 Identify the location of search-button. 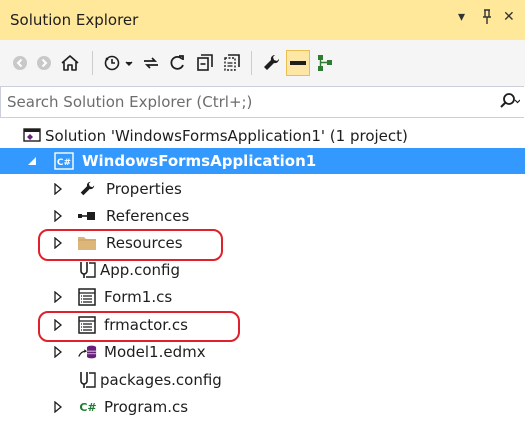
(509, 102).